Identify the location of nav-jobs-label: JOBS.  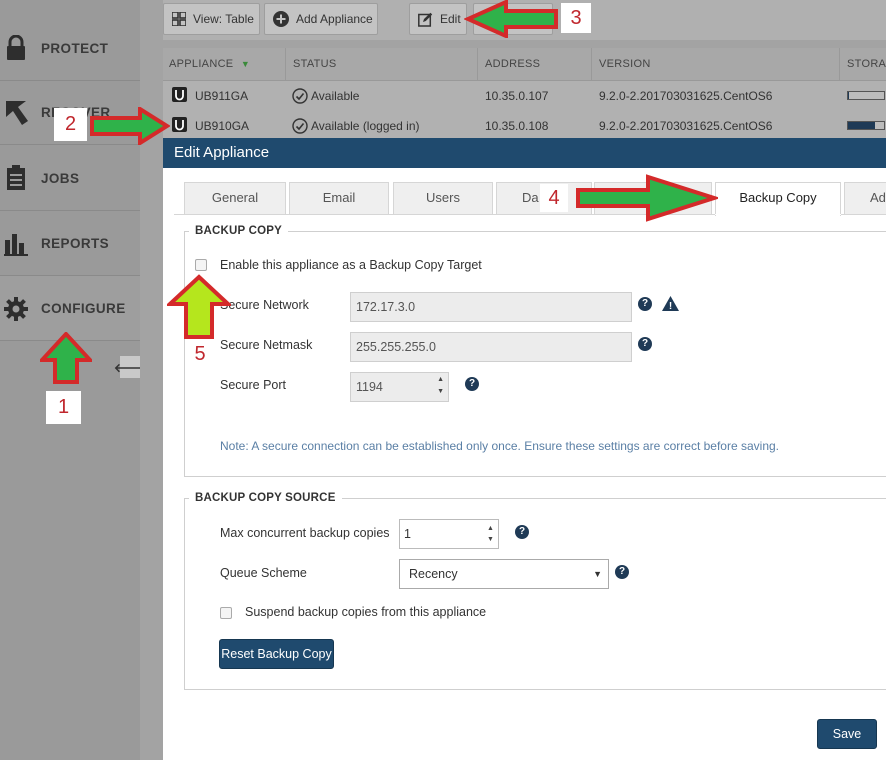
(60, 178).